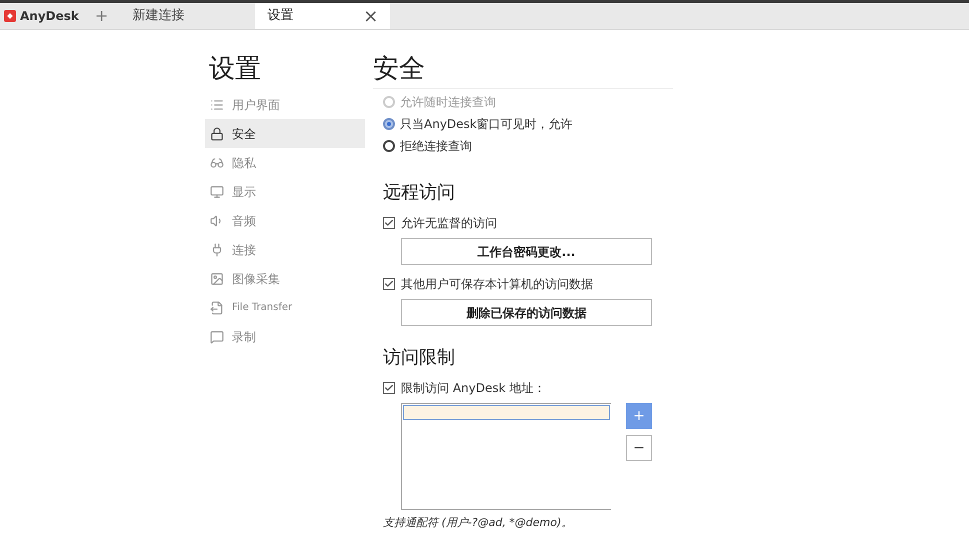 The width and height of the screenshot is (969, 547). What do you see at coordinates (10, 16) in the screenshot?
I see `app-logo-icon` at bounding box center [10, 16].